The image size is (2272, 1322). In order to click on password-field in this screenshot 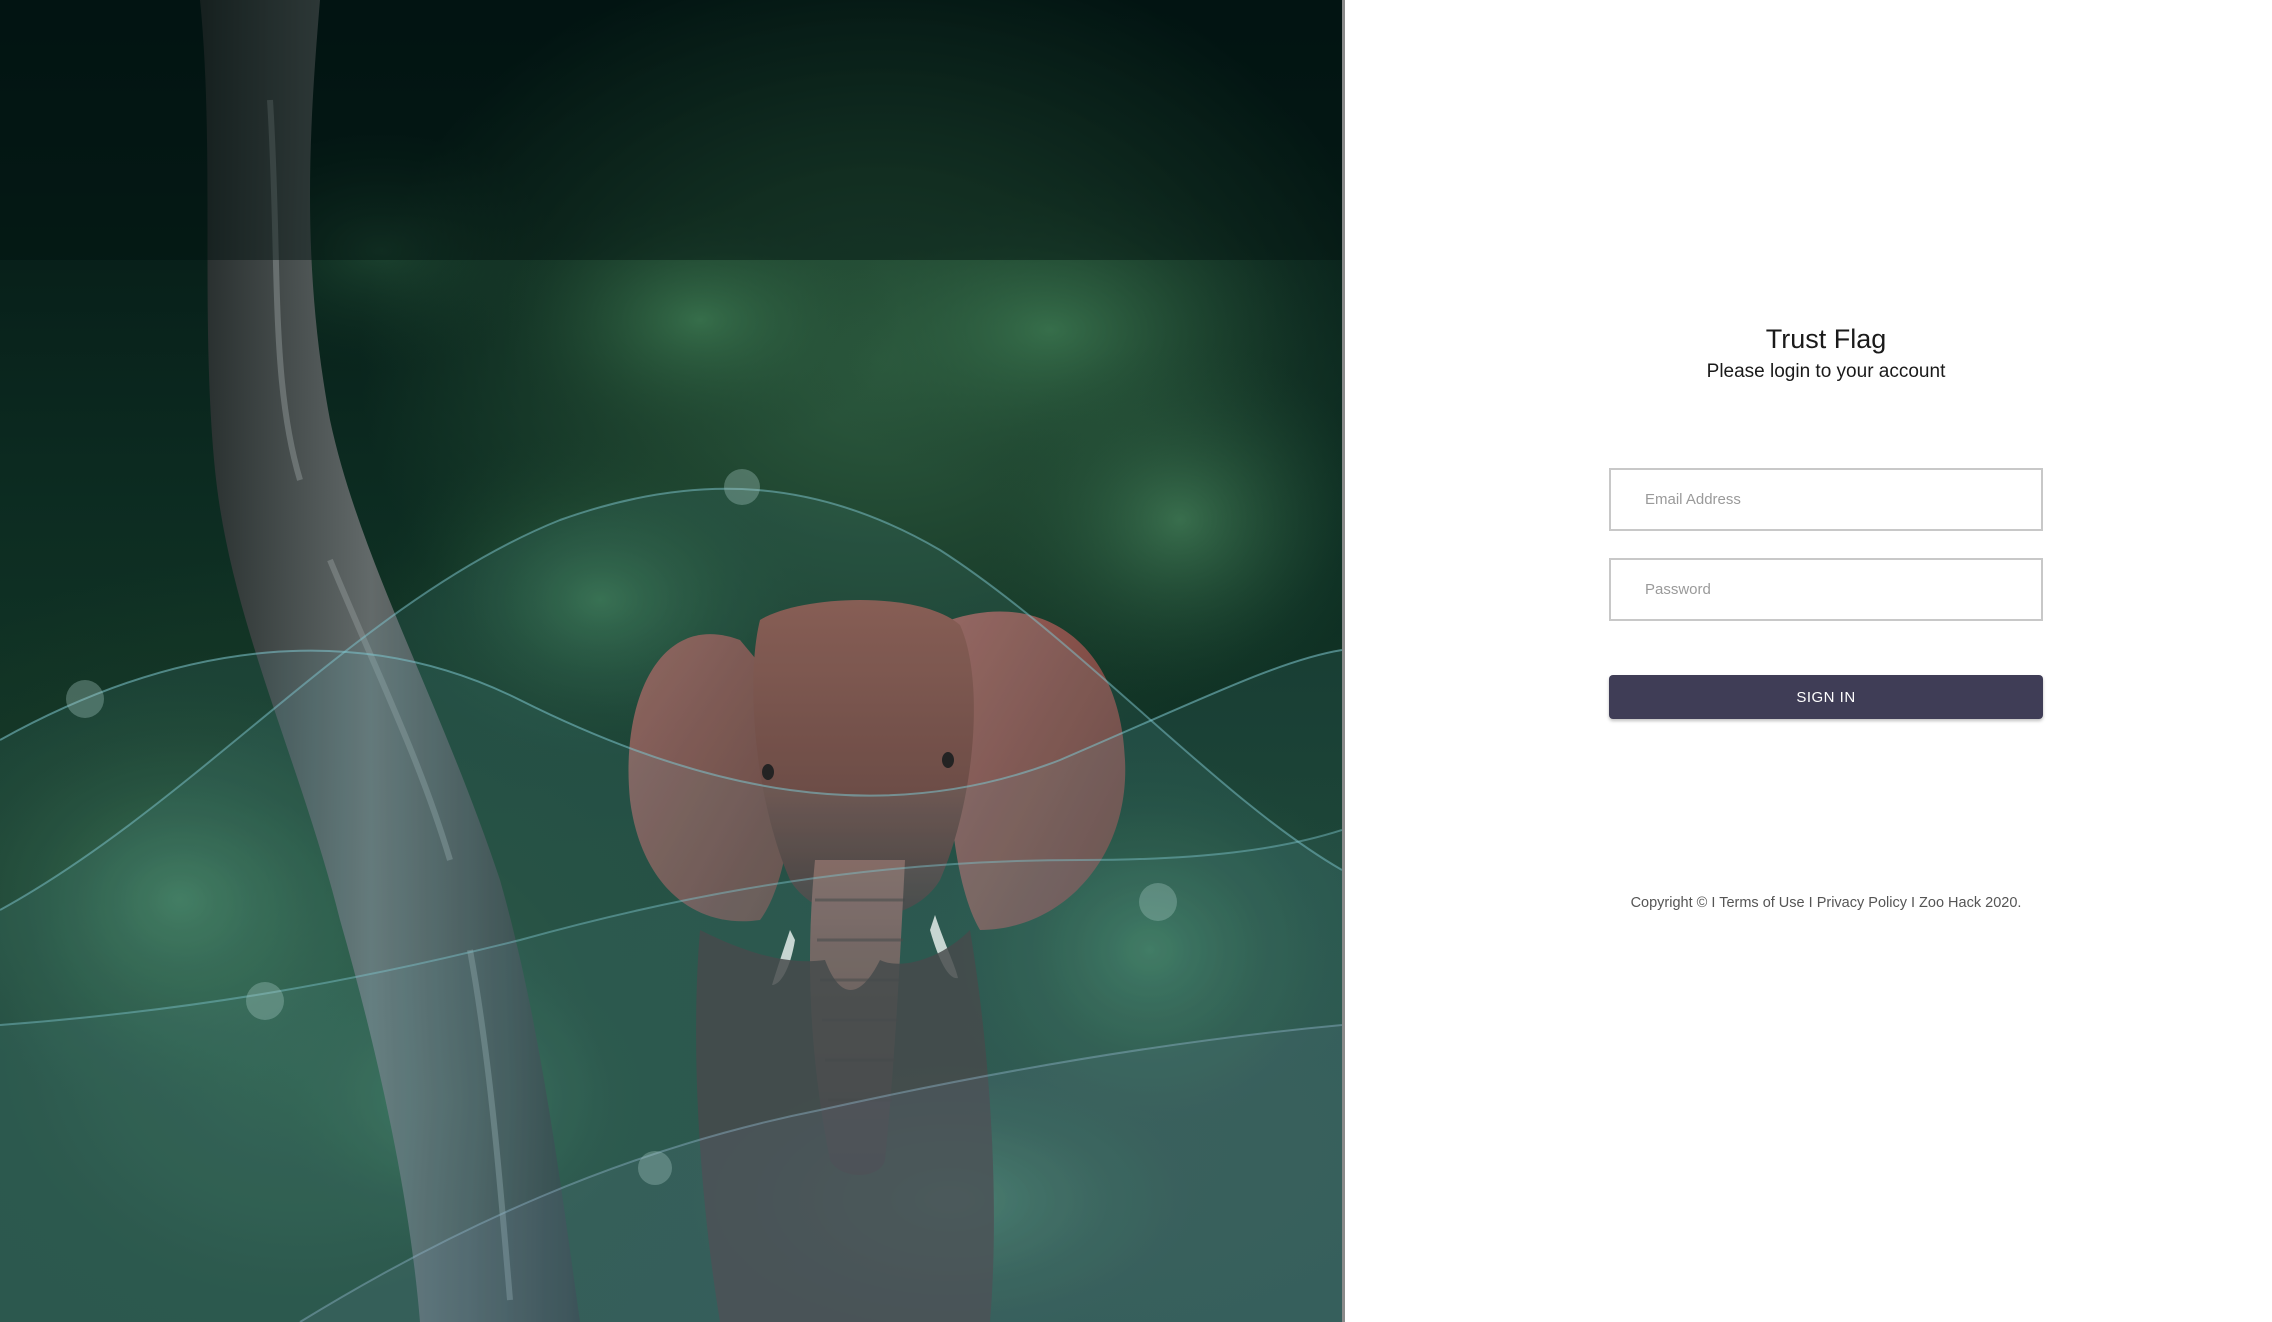, I will do `click(1826, 589)`.